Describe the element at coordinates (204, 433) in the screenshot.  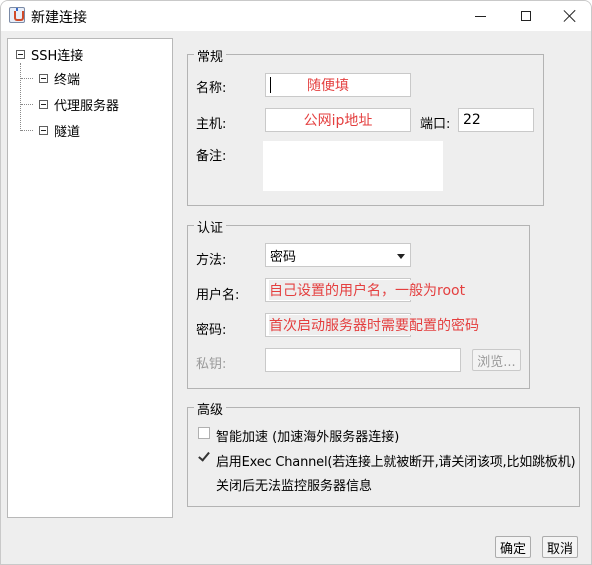
I see `smart-accel-checkbox` at that location.